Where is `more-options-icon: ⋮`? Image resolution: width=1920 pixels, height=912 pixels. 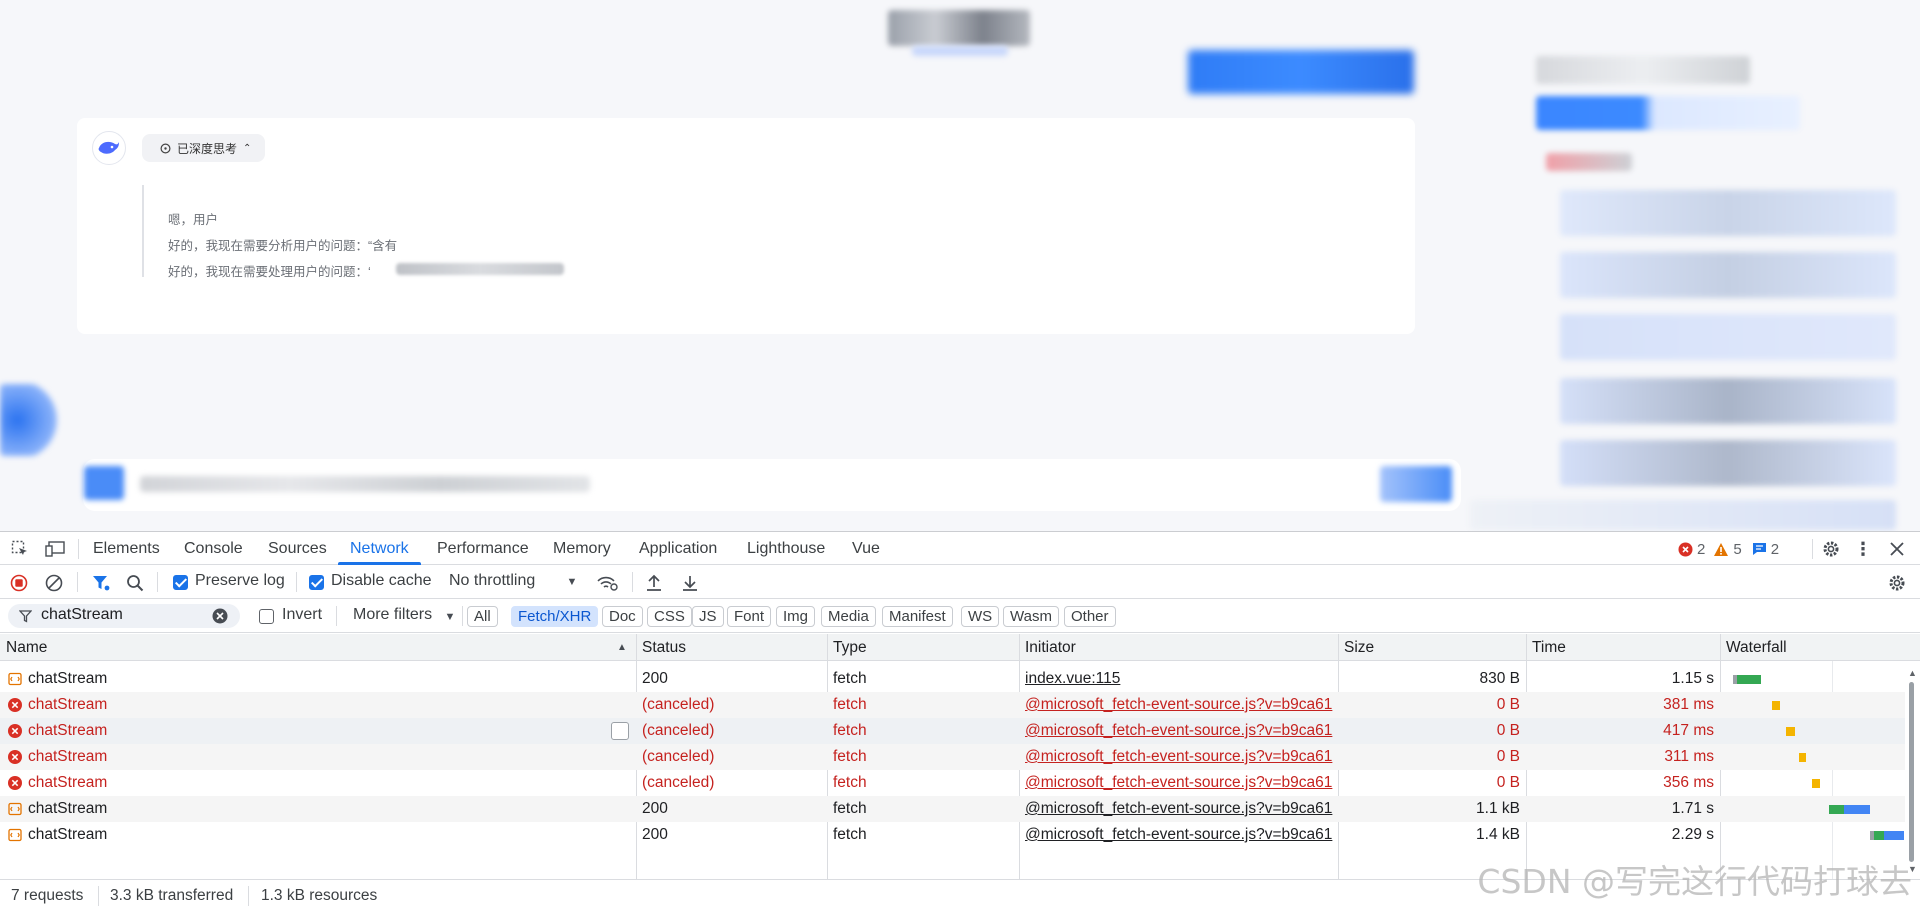 more-options-icon: ⋮ is located at coordinates (1863, 549).